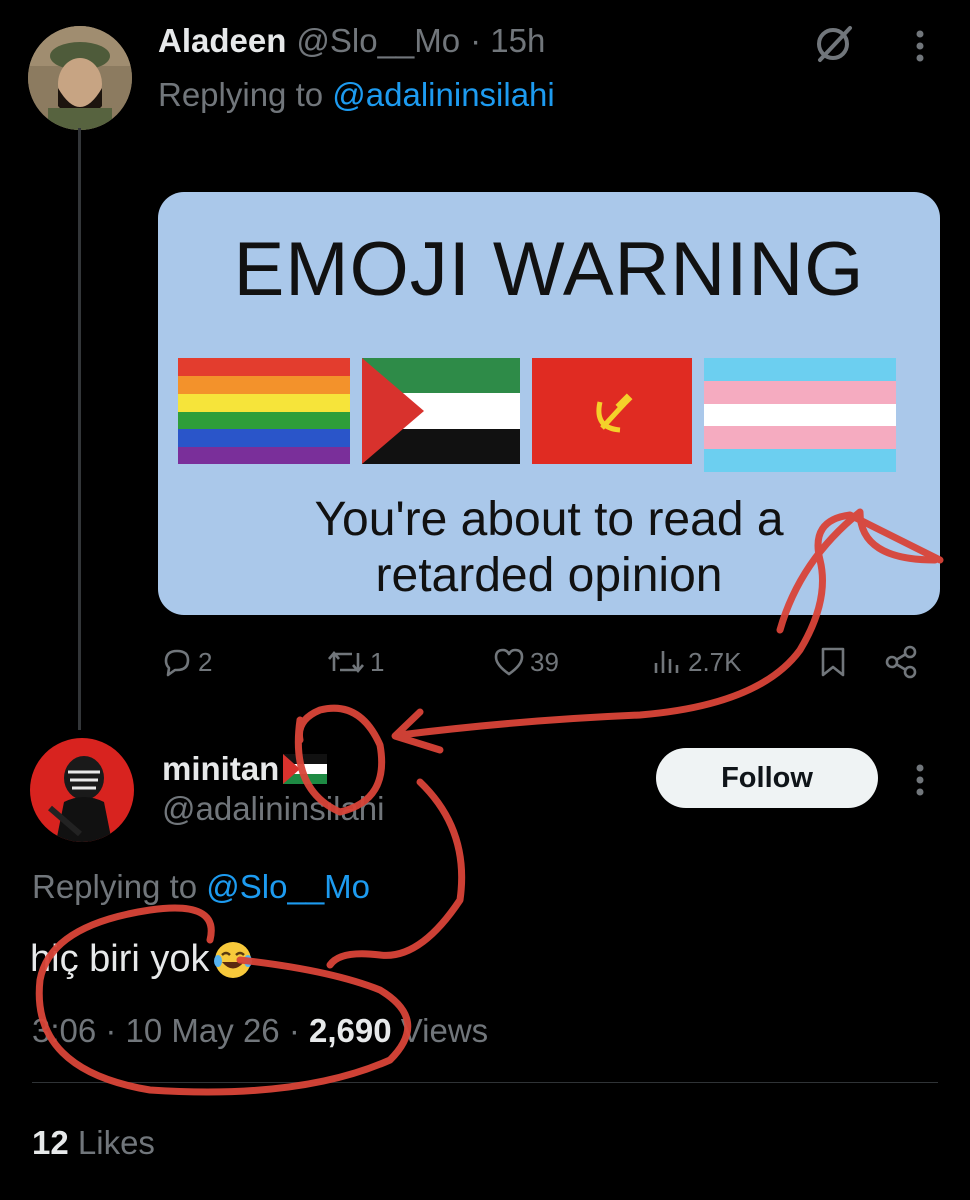 This screenshot has width=970, height=1200. I want to click on bookmark-button, so click(833, 662).